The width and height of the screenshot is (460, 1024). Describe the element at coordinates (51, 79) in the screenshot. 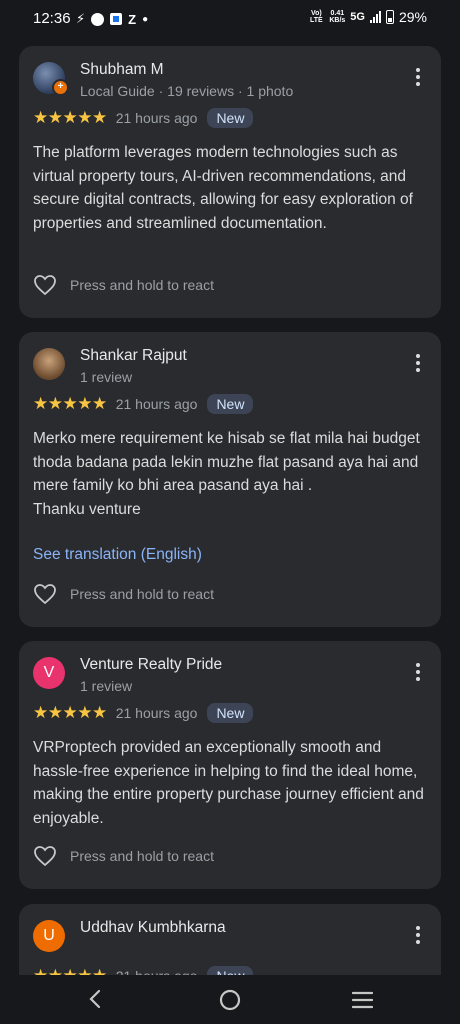

I see `avatar: +` at that location.